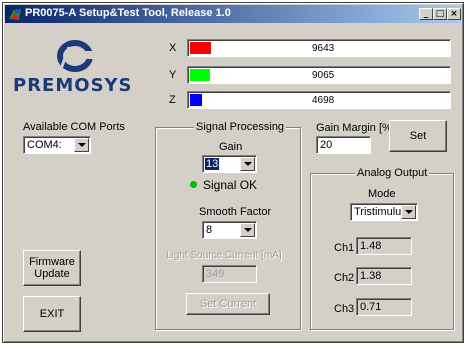 The image size is (469, 349). What do you see at coordinates (128, 13) in the screenshot?
I see `window-title: PR0075-A Setup&Test Tool, Release 1.0` at bounding box center [128, 13].